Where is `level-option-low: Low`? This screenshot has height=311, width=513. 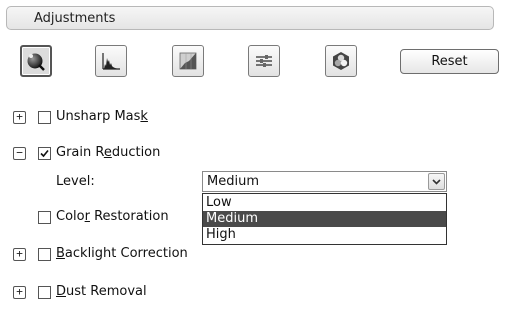
level-option-low: Low is located at coordinates (324, 203).